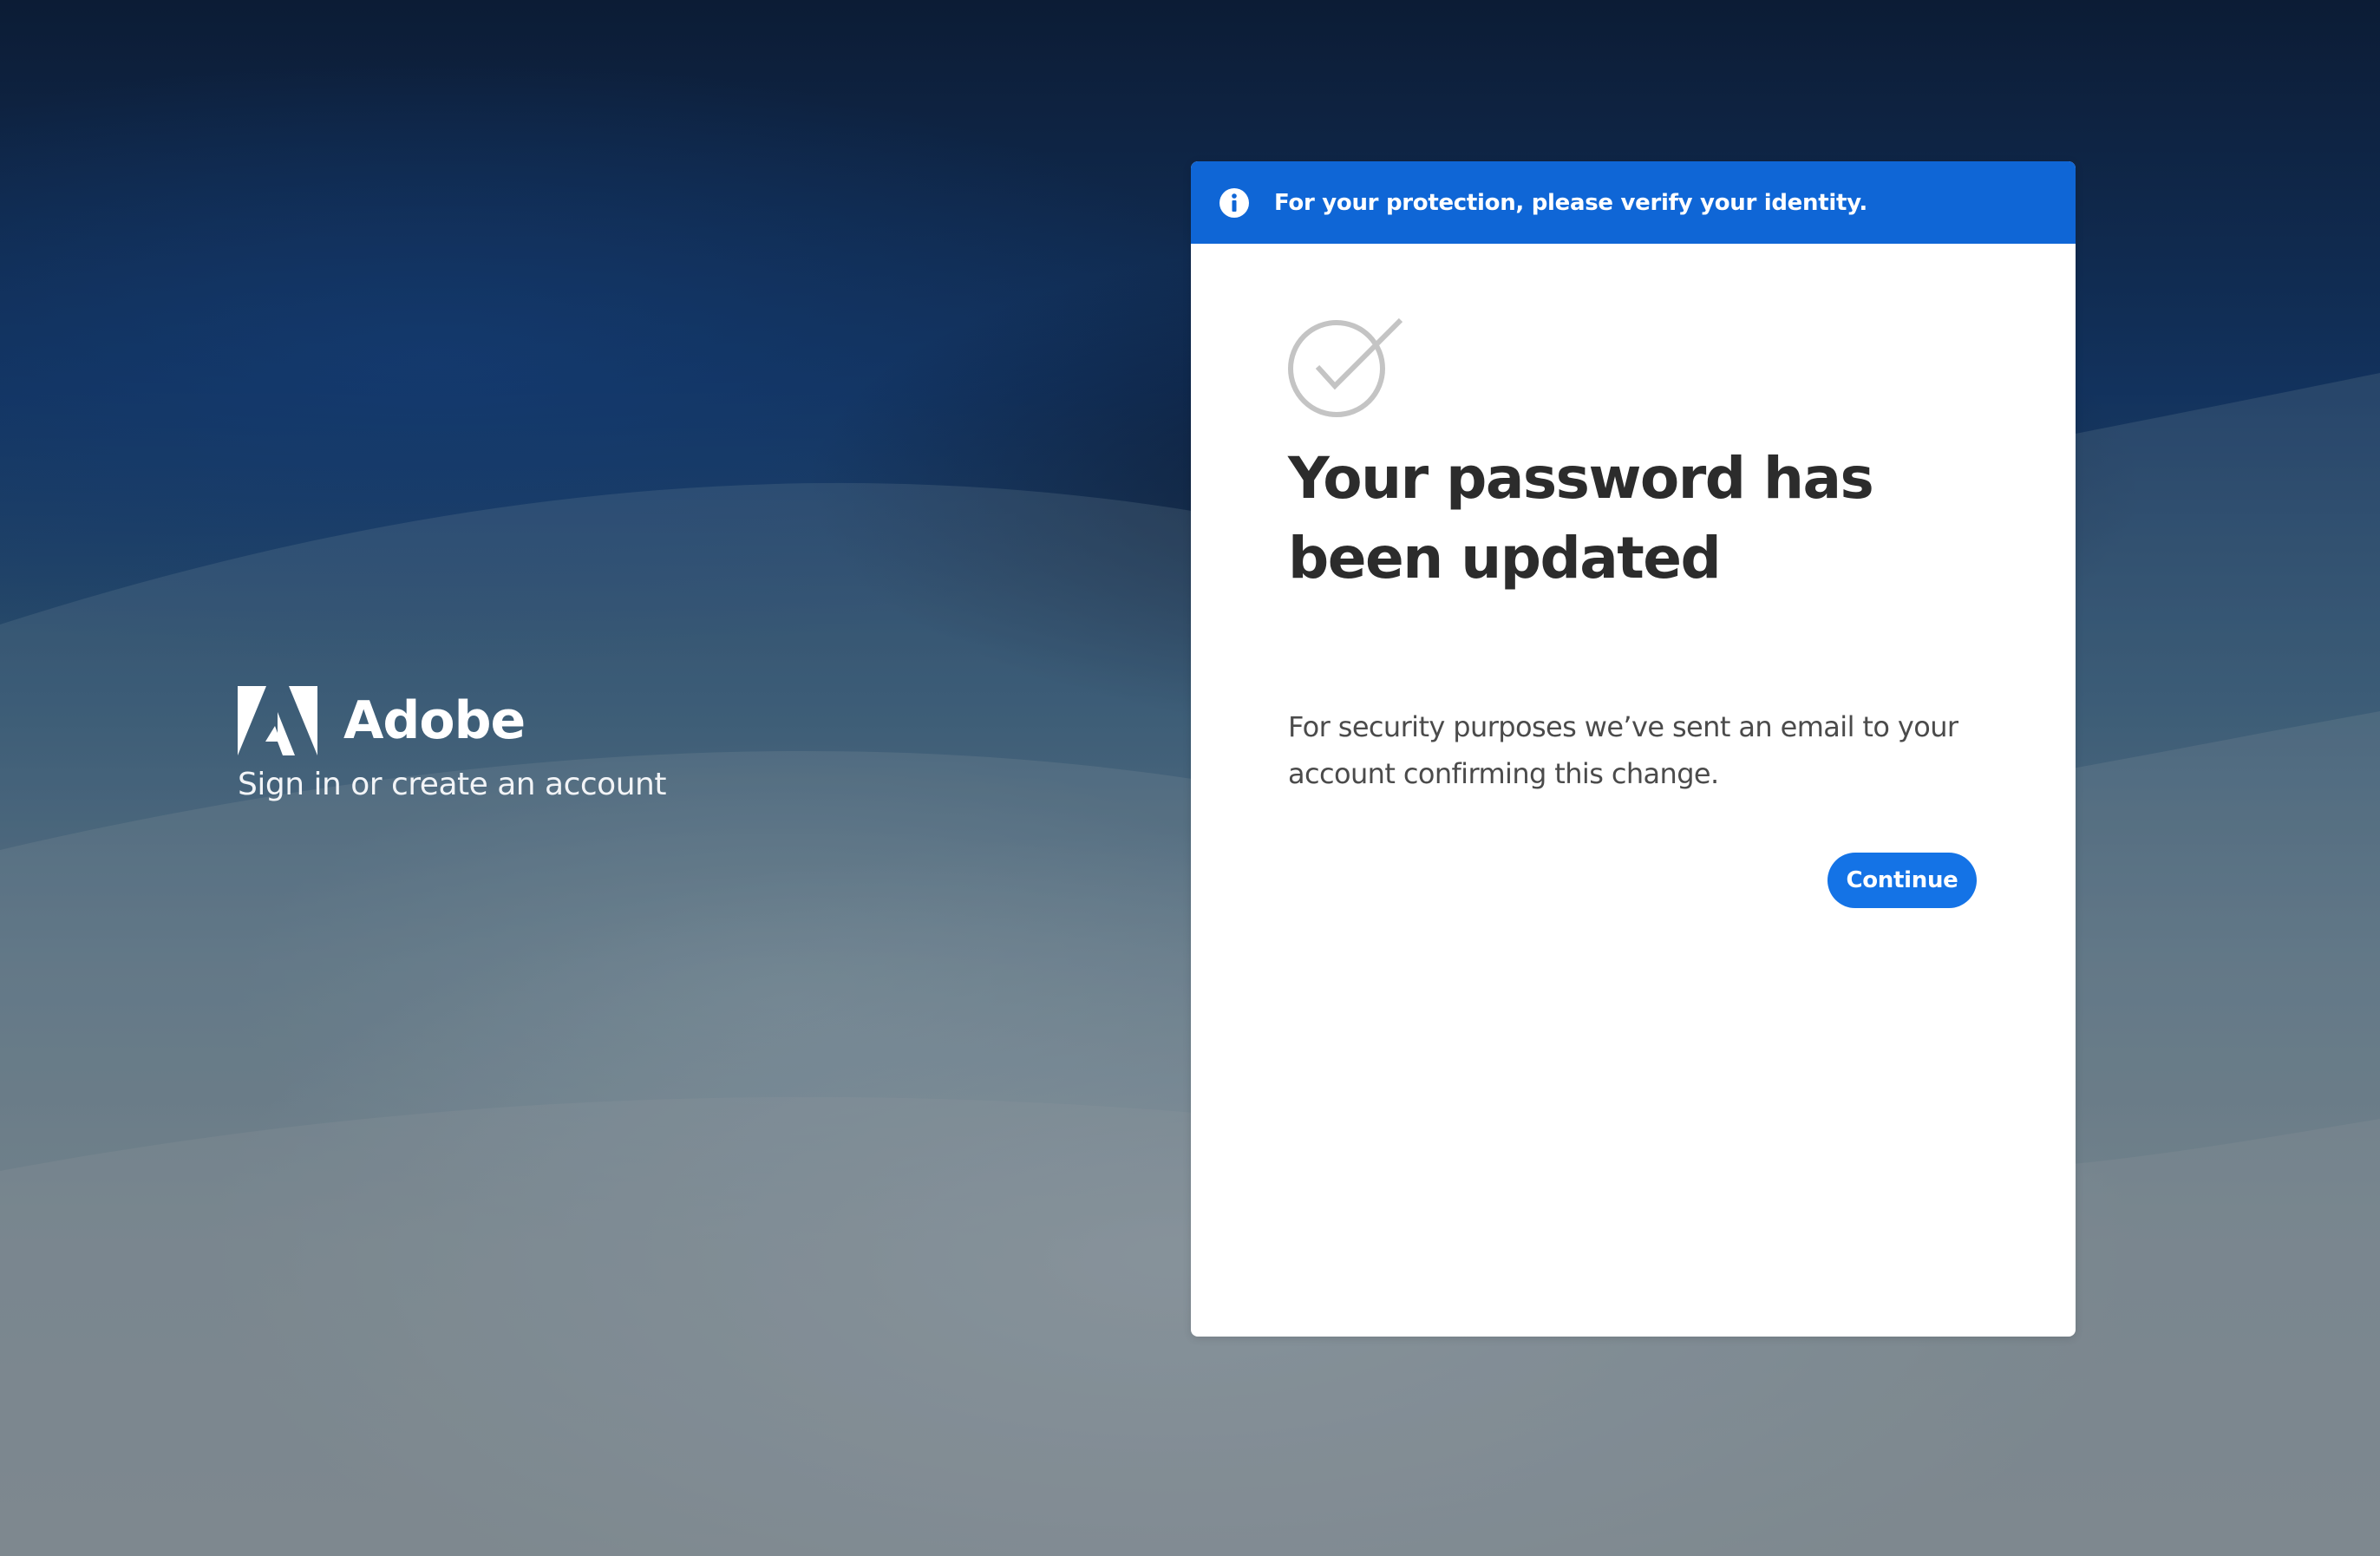  I want to click on brand-row: Adobe, so click(452, 720).